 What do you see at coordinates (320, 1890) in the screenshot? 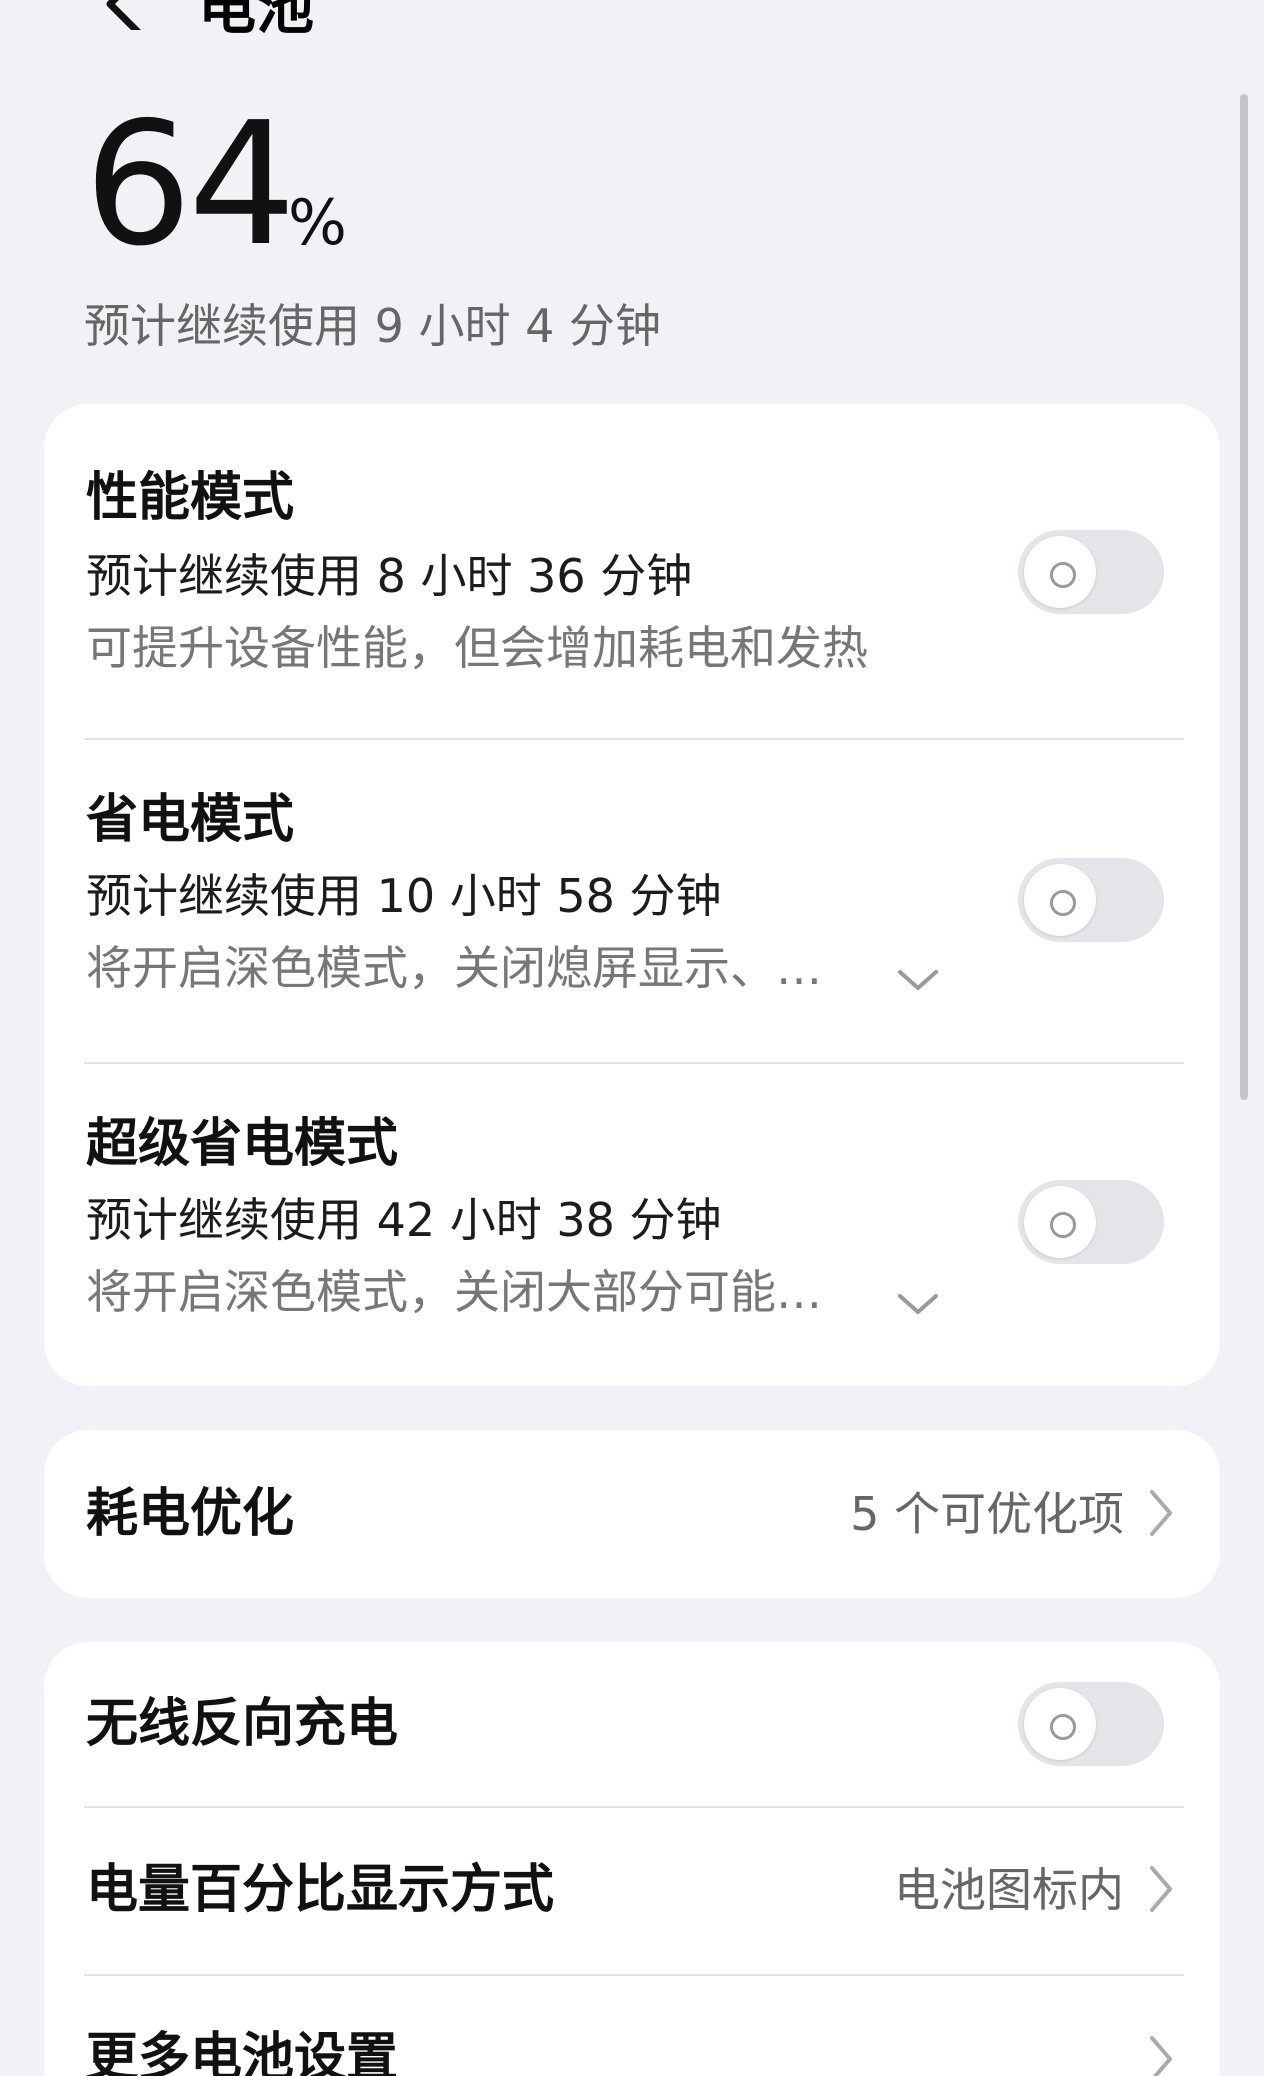
I see `battery-percentage-display-title: 电量百分比显示方式` at bounding box center [320, 1890].